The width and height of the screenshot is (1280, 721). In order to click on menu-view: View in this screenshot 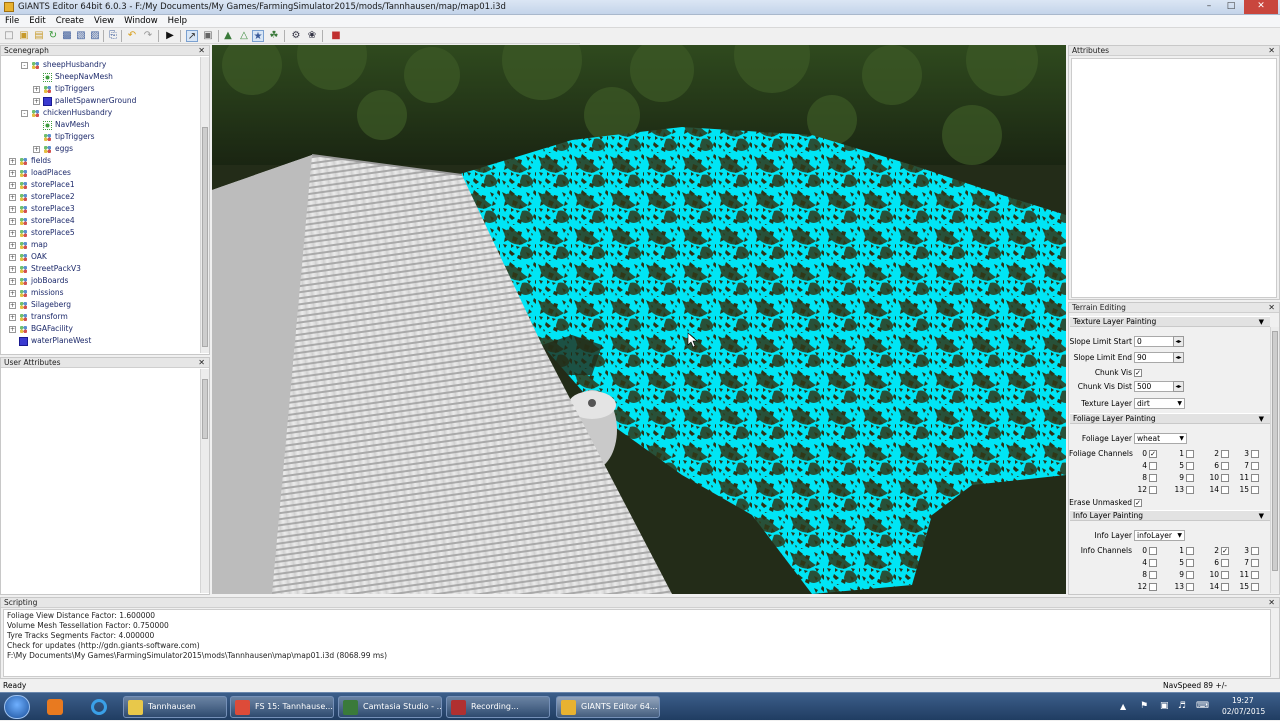, I will do `click(104, 20)`.